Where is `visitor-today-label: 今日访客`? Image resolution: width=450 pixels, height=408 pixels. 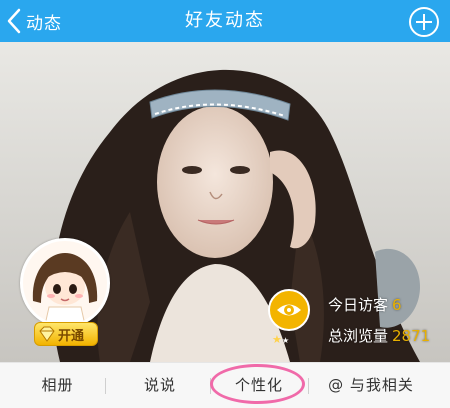 visitor-today-label: 今日访客 is located at coordinates (358, 305).